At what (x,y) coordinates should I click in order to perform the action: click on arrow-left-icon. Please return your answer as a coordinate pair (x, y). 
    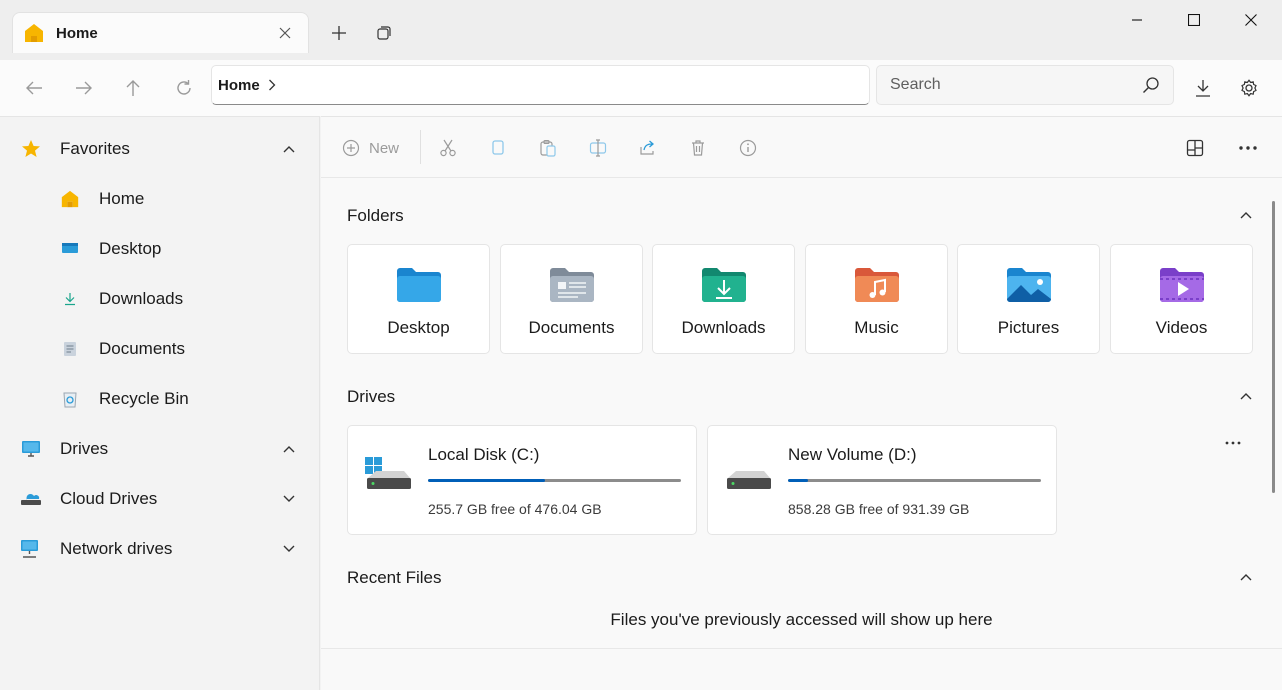
    Looking at the image, I should click on (34, 88).